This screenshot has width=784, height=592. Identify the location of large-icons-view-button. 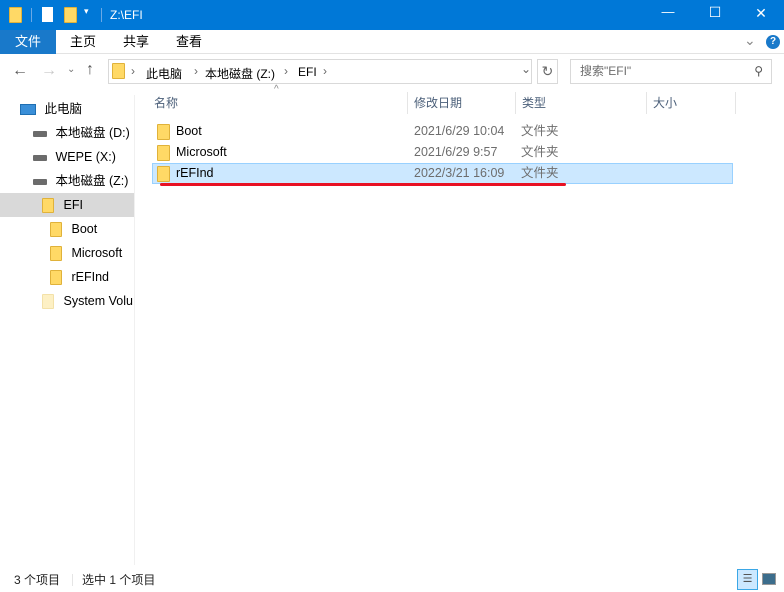
(769, 579).